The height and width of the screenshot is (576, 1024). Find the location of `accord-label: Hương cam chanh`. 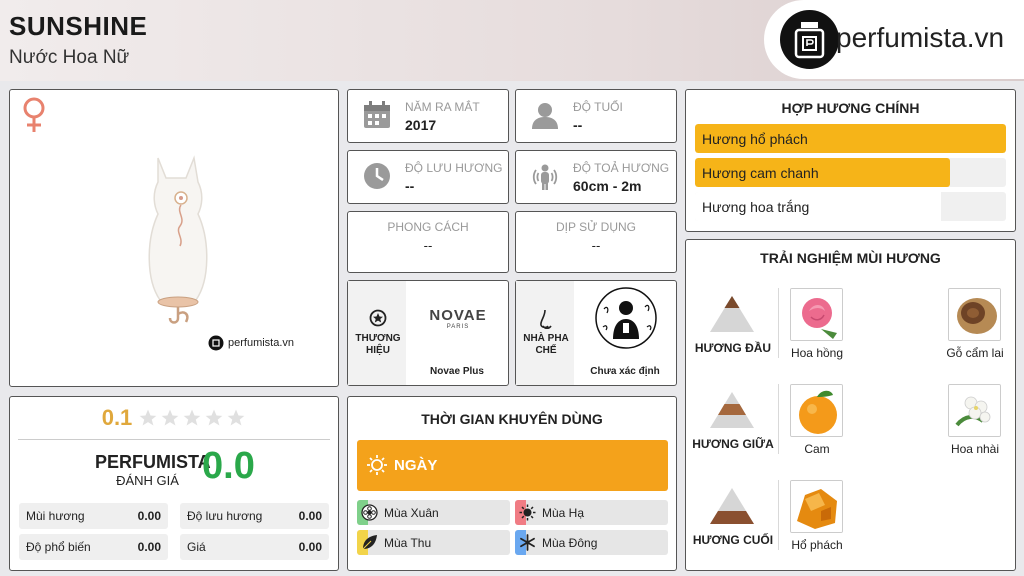

accord-label: Hương cam chanh is located at coordinates (760, 173).